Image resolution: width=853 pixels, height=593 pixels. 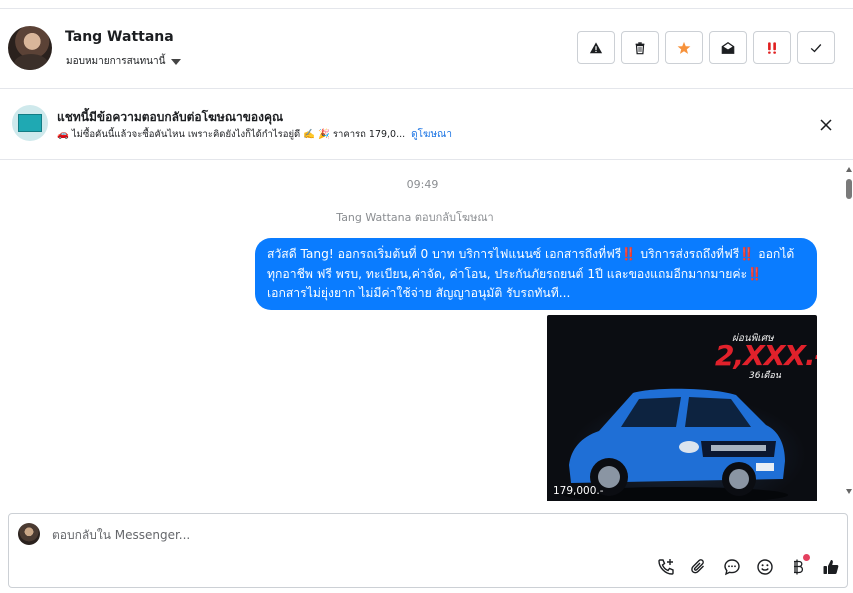 What do you see at coordinates (849, 491) in the screenshot?
I see `scroll-down-icon` at bounding box center [849, 491].